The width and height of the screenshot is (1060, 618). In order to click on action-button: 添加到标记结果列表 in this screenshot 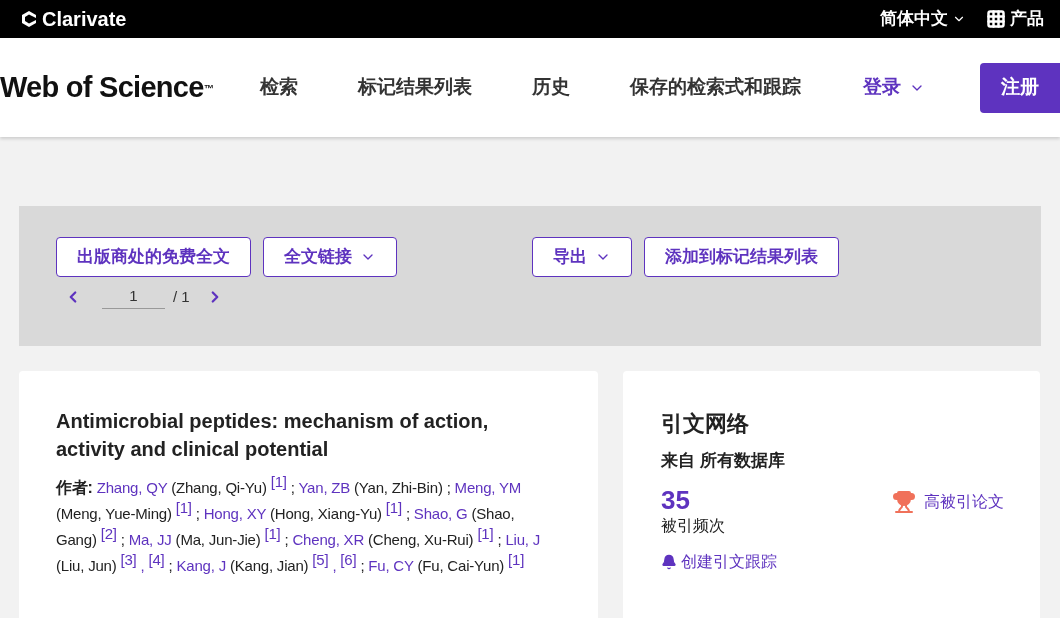, I will do `click(741, 257)`.